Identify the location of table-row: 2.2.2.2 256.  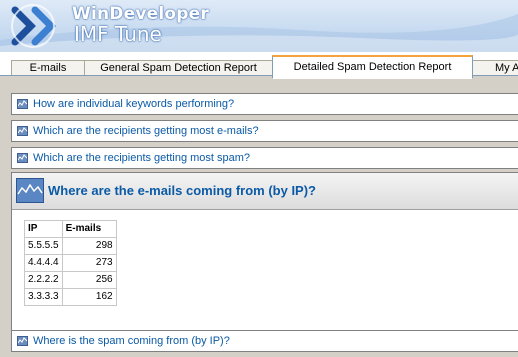
(70, 280).